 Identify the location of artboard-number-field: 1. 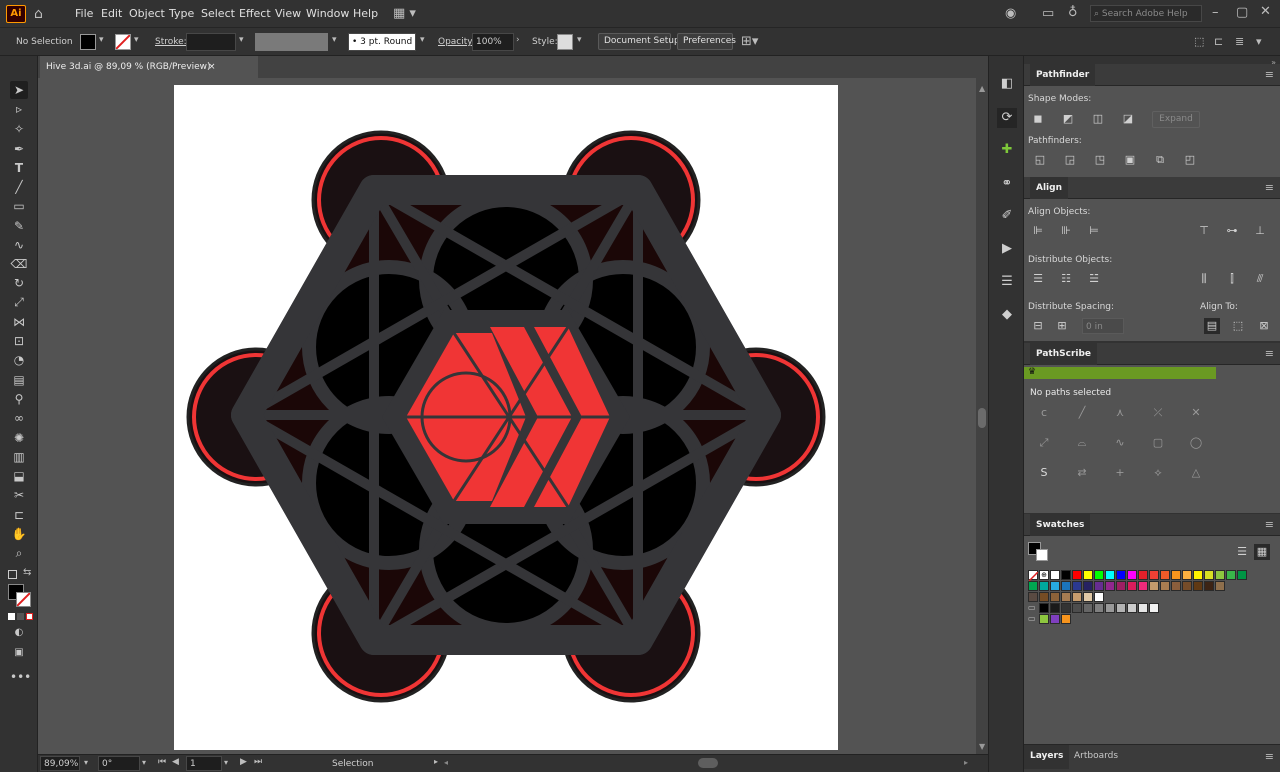
(204, 763).